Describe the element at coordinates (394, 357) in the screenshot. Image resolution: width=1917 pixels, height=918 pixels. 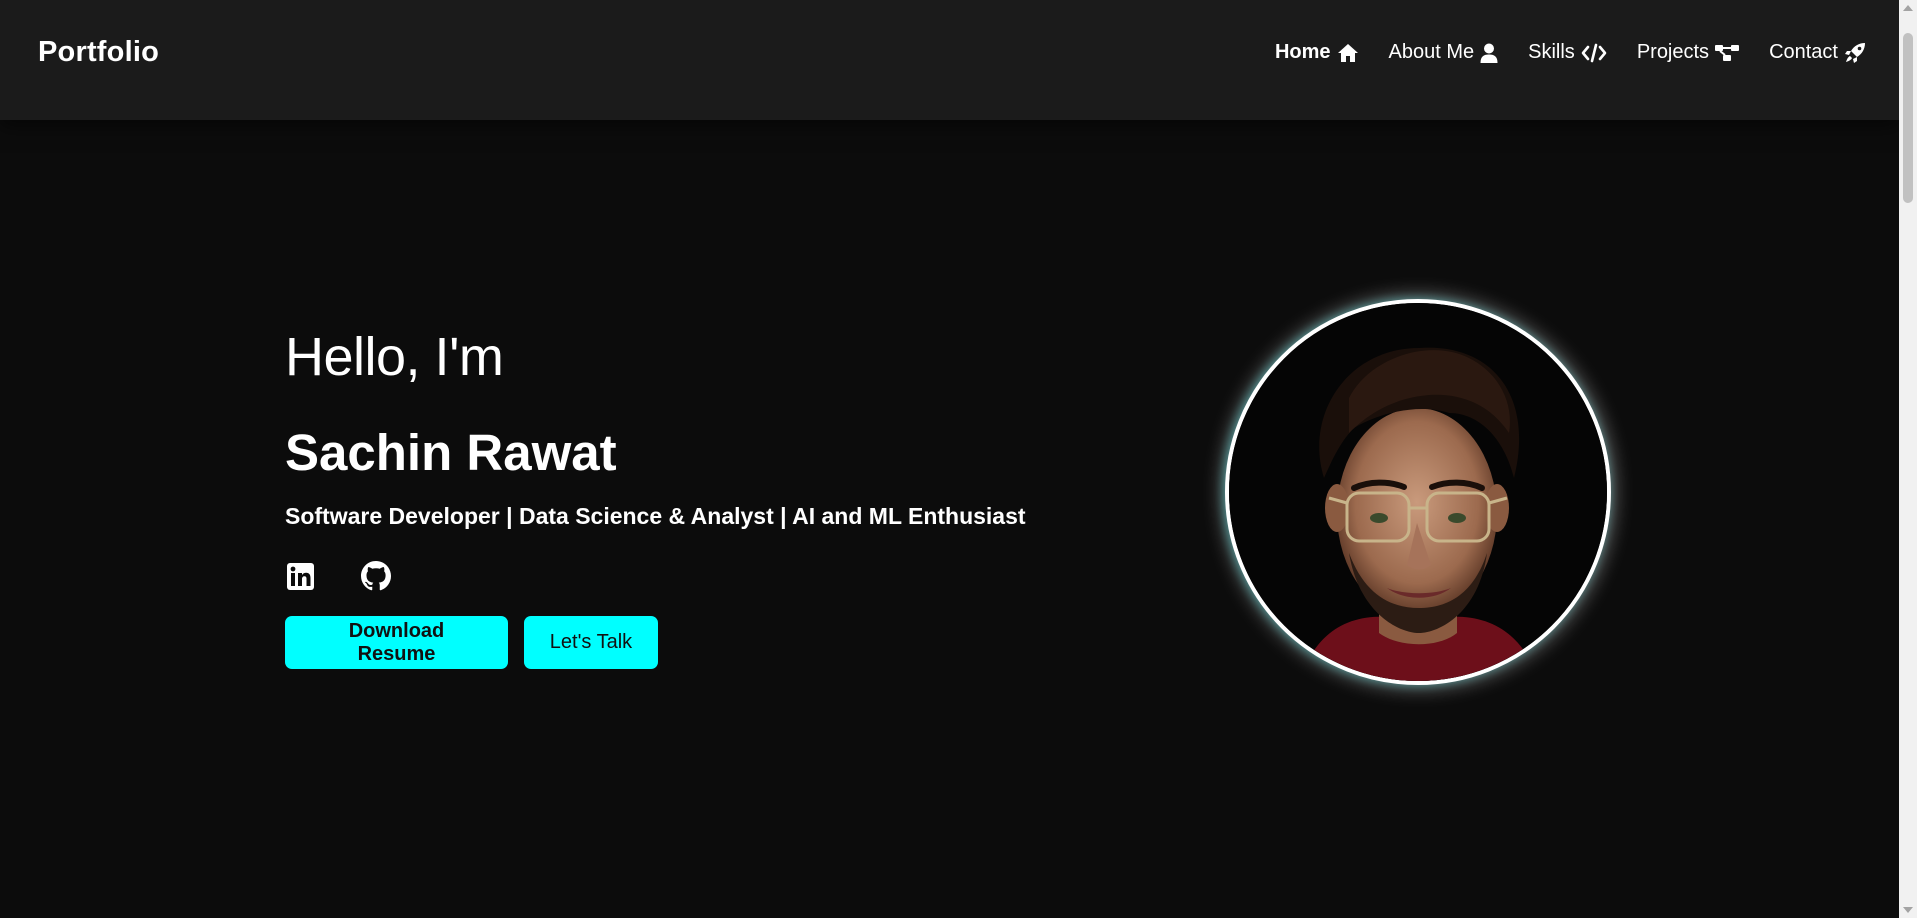
I see `greeting: Hello, I'm` at that location.